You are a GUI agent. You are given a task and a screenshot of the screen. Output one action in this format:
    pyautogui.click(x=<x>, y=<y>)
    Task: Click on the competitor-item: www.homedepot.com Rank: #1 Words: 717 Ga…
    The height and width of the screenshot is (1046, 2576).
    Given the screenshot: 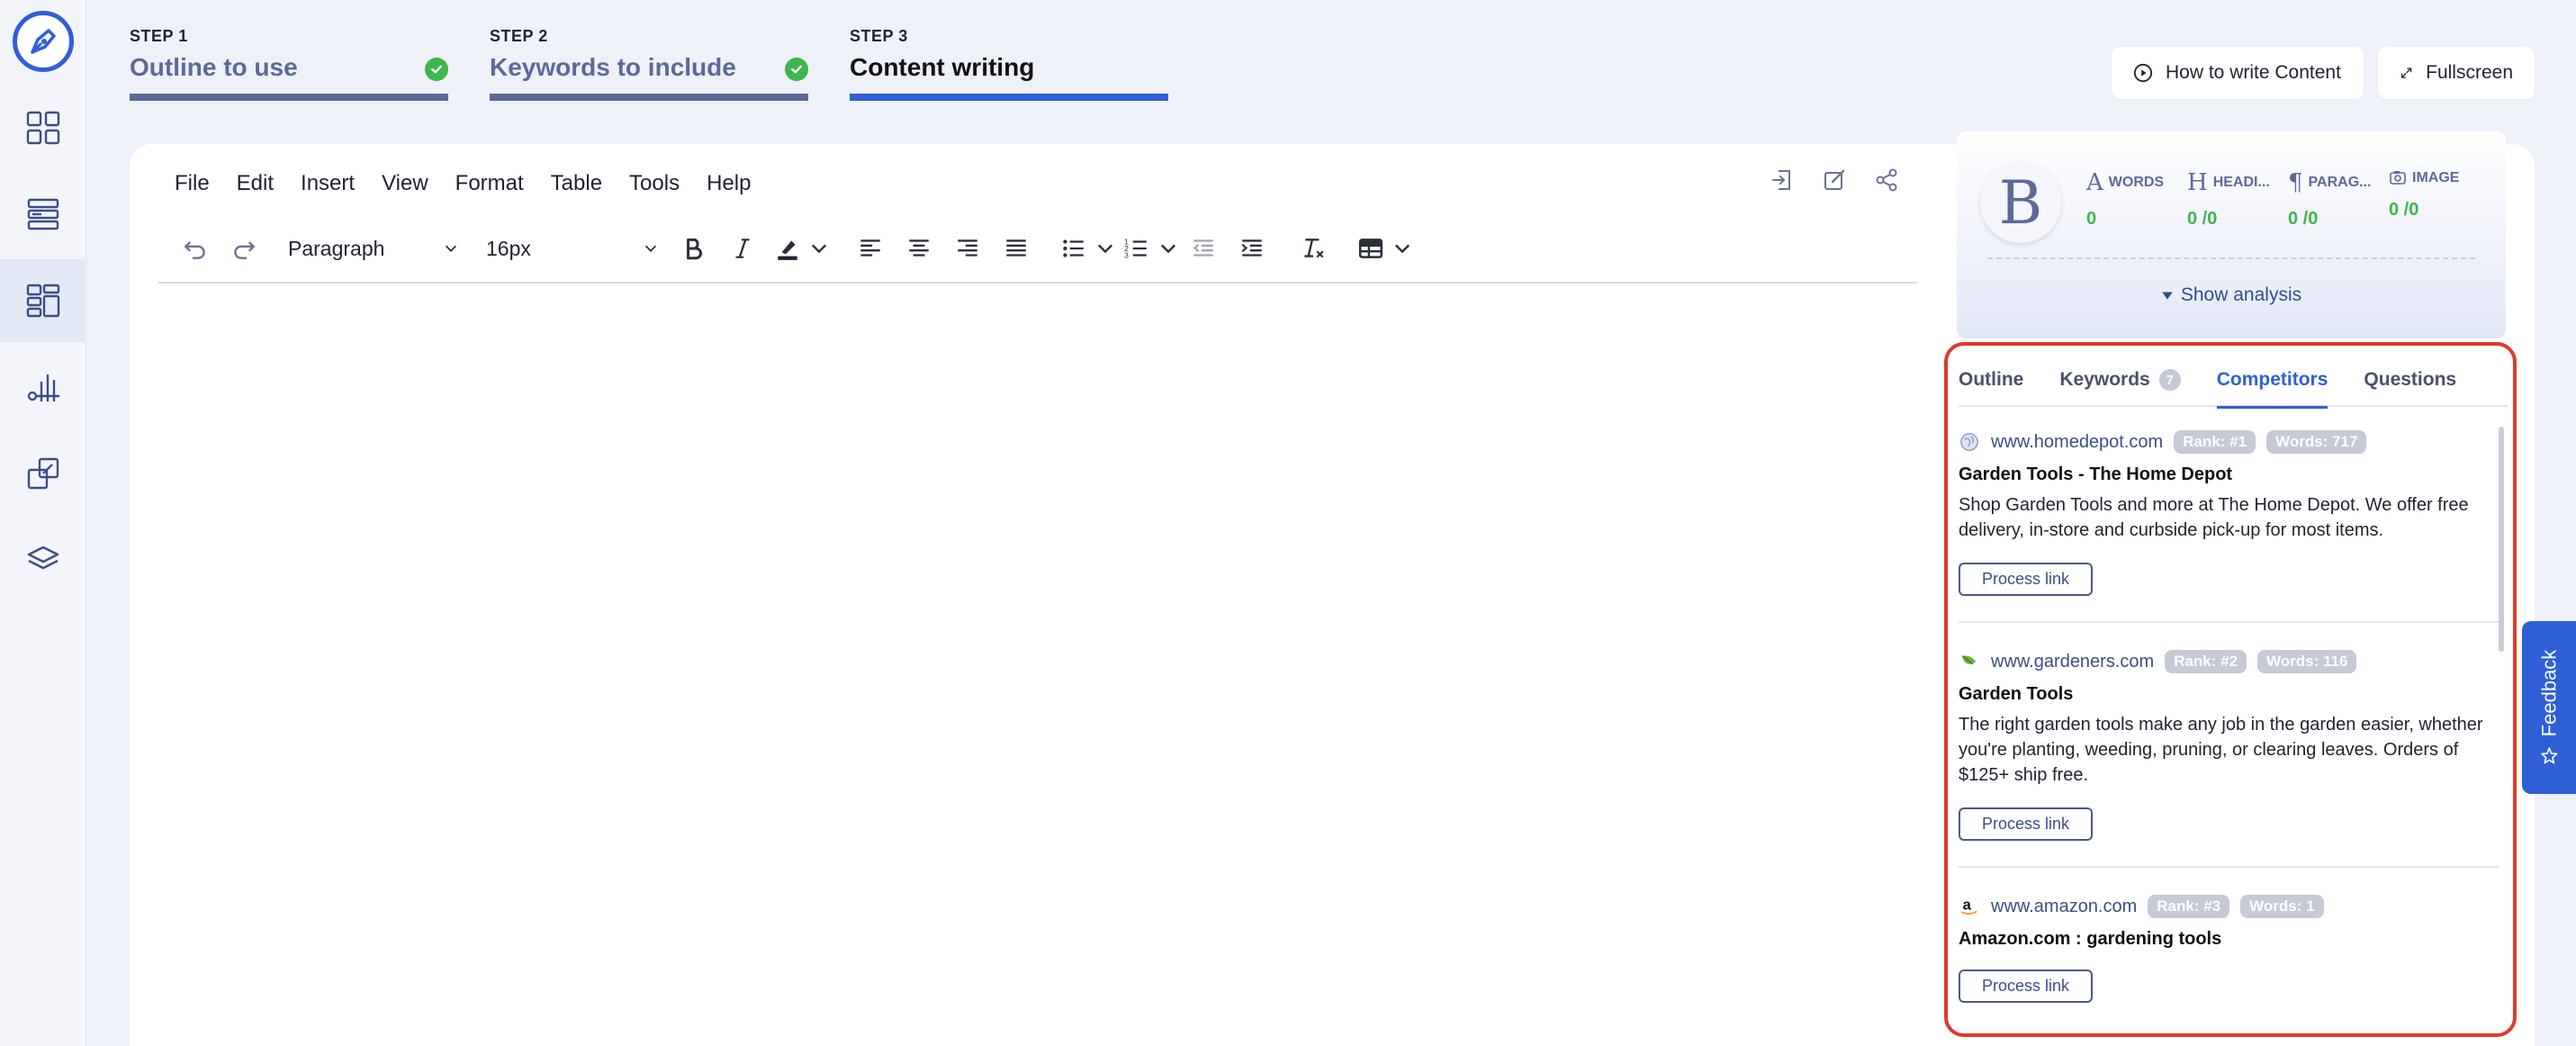 What is the action you would take?
    pyautogui.click(x=2229, y=522)
    